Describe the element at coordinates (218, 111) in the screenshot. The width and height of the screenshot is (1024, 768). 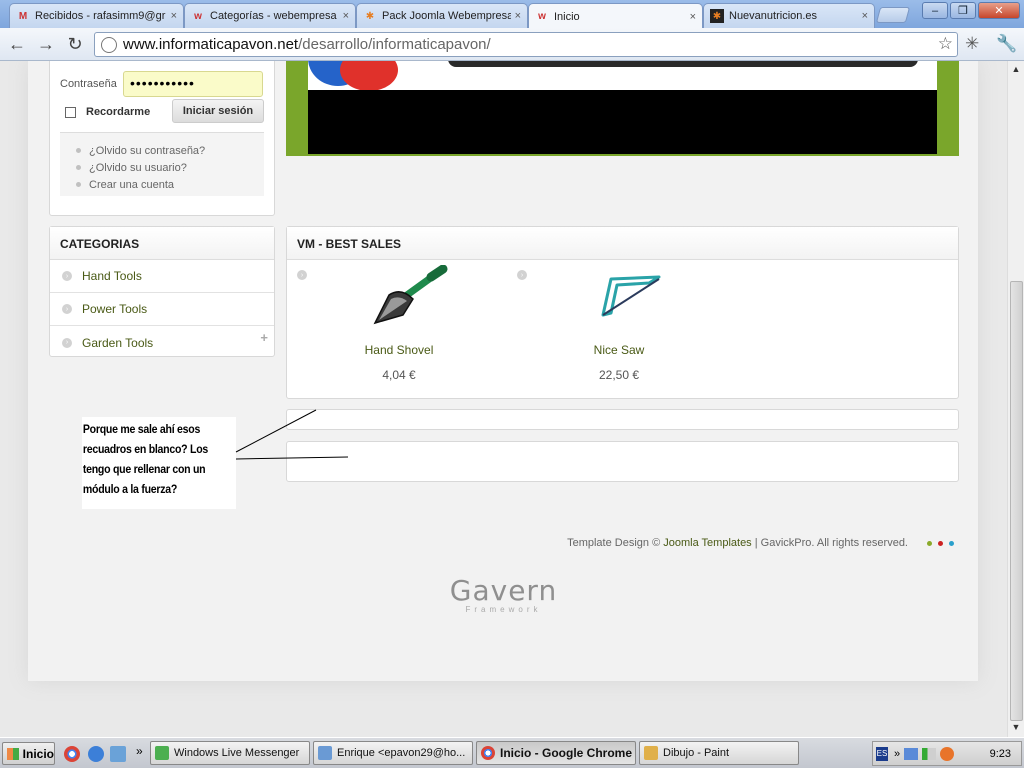
I see `login-button: Iniciar sesión` at that location.